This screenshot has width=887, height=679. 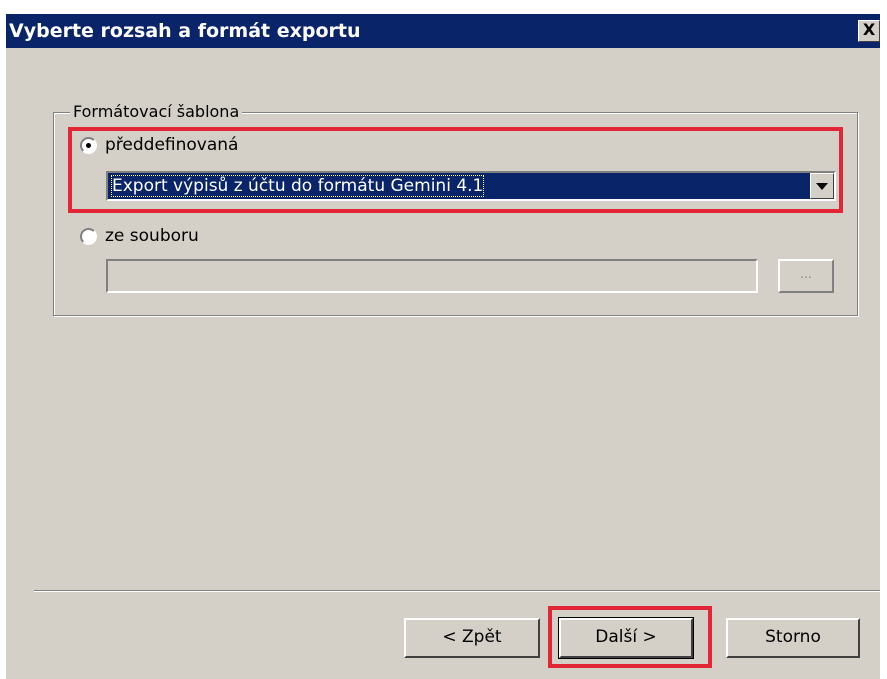 What do you see at coordinates (443, 31) in the screenshot?
I see `title-bar: Vyberte rozsah a formát exportu X` at bounding box center [443, 31].